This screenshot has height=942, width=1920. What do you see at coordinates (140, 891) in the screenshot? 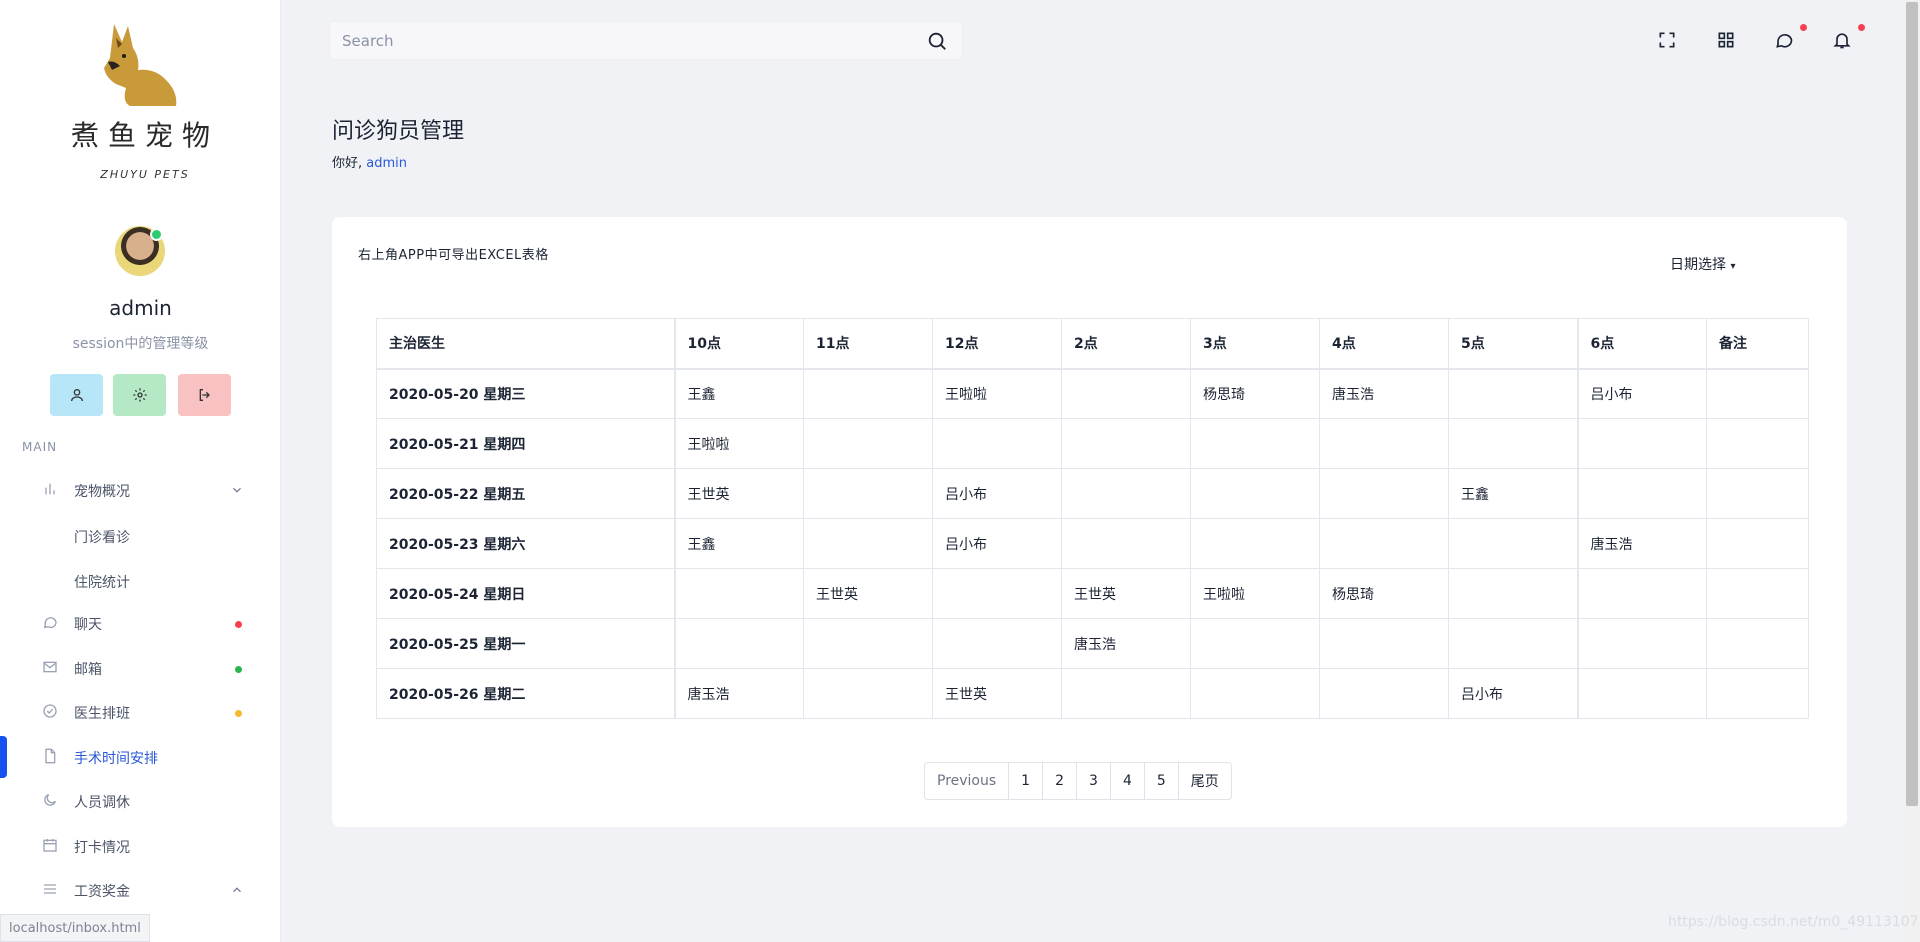
I see `sidebar-item-salary: 工资奖金` at bounding box center [140, 891].